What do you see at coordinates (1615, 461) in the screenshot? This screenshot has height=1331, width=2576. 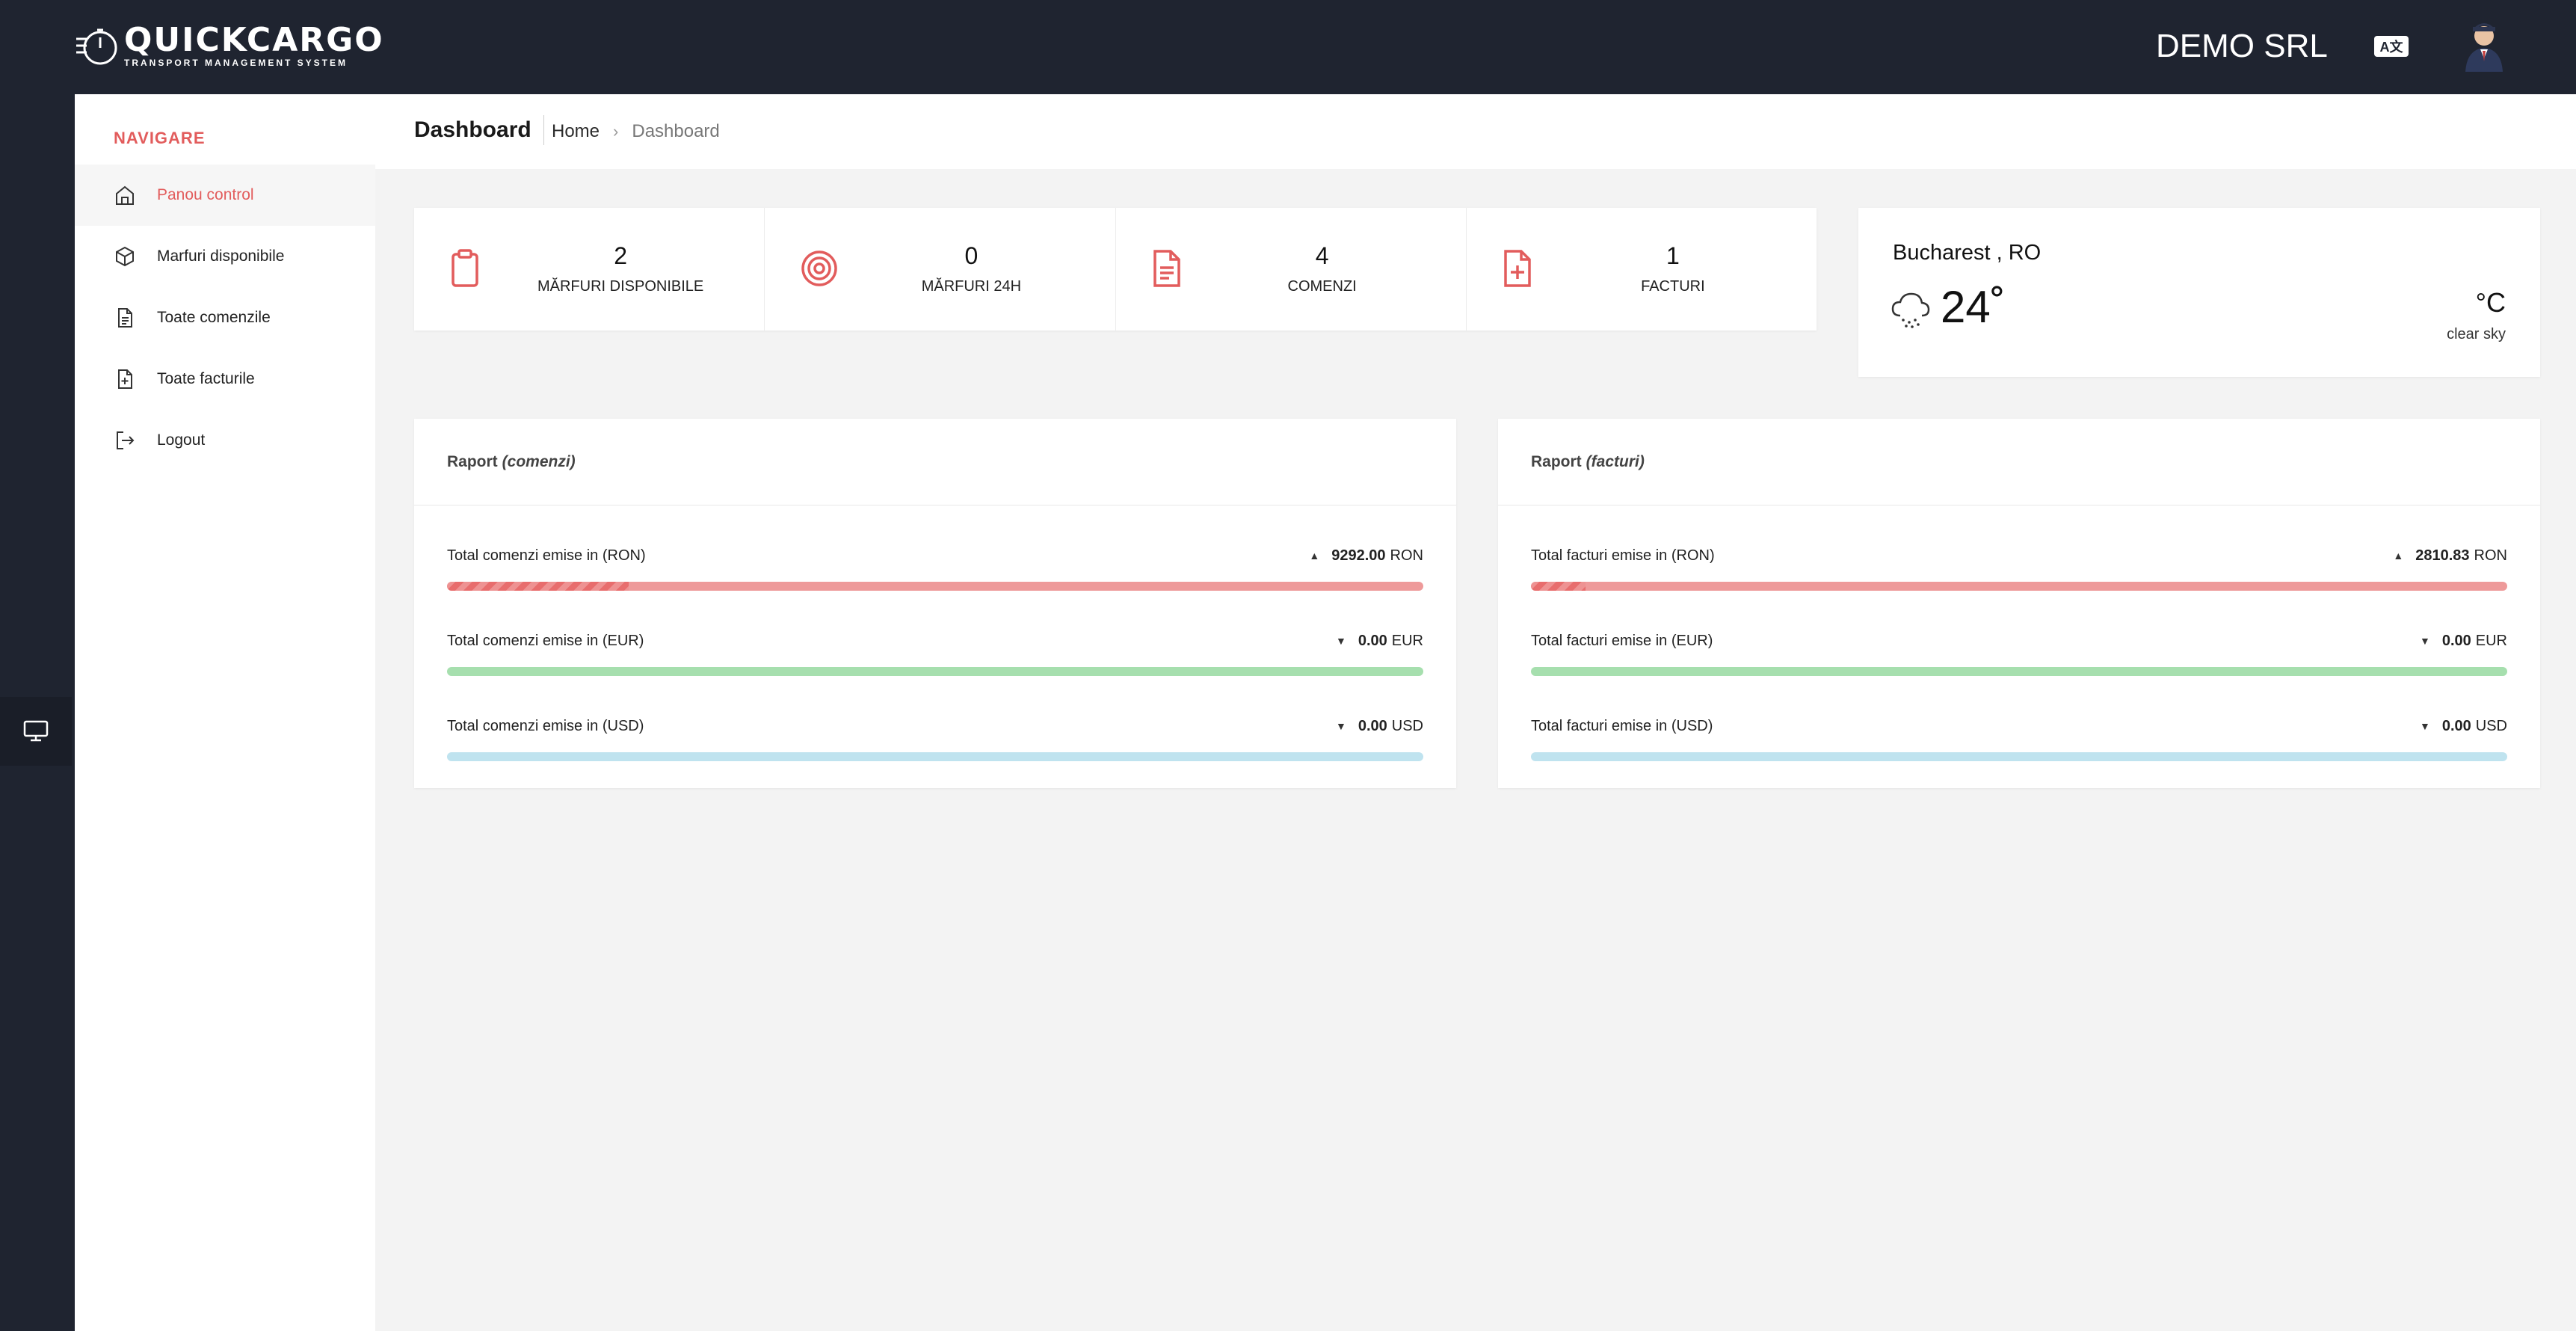 I see `report-subtitle: (facturi)` at bounding box center [1615, 461].